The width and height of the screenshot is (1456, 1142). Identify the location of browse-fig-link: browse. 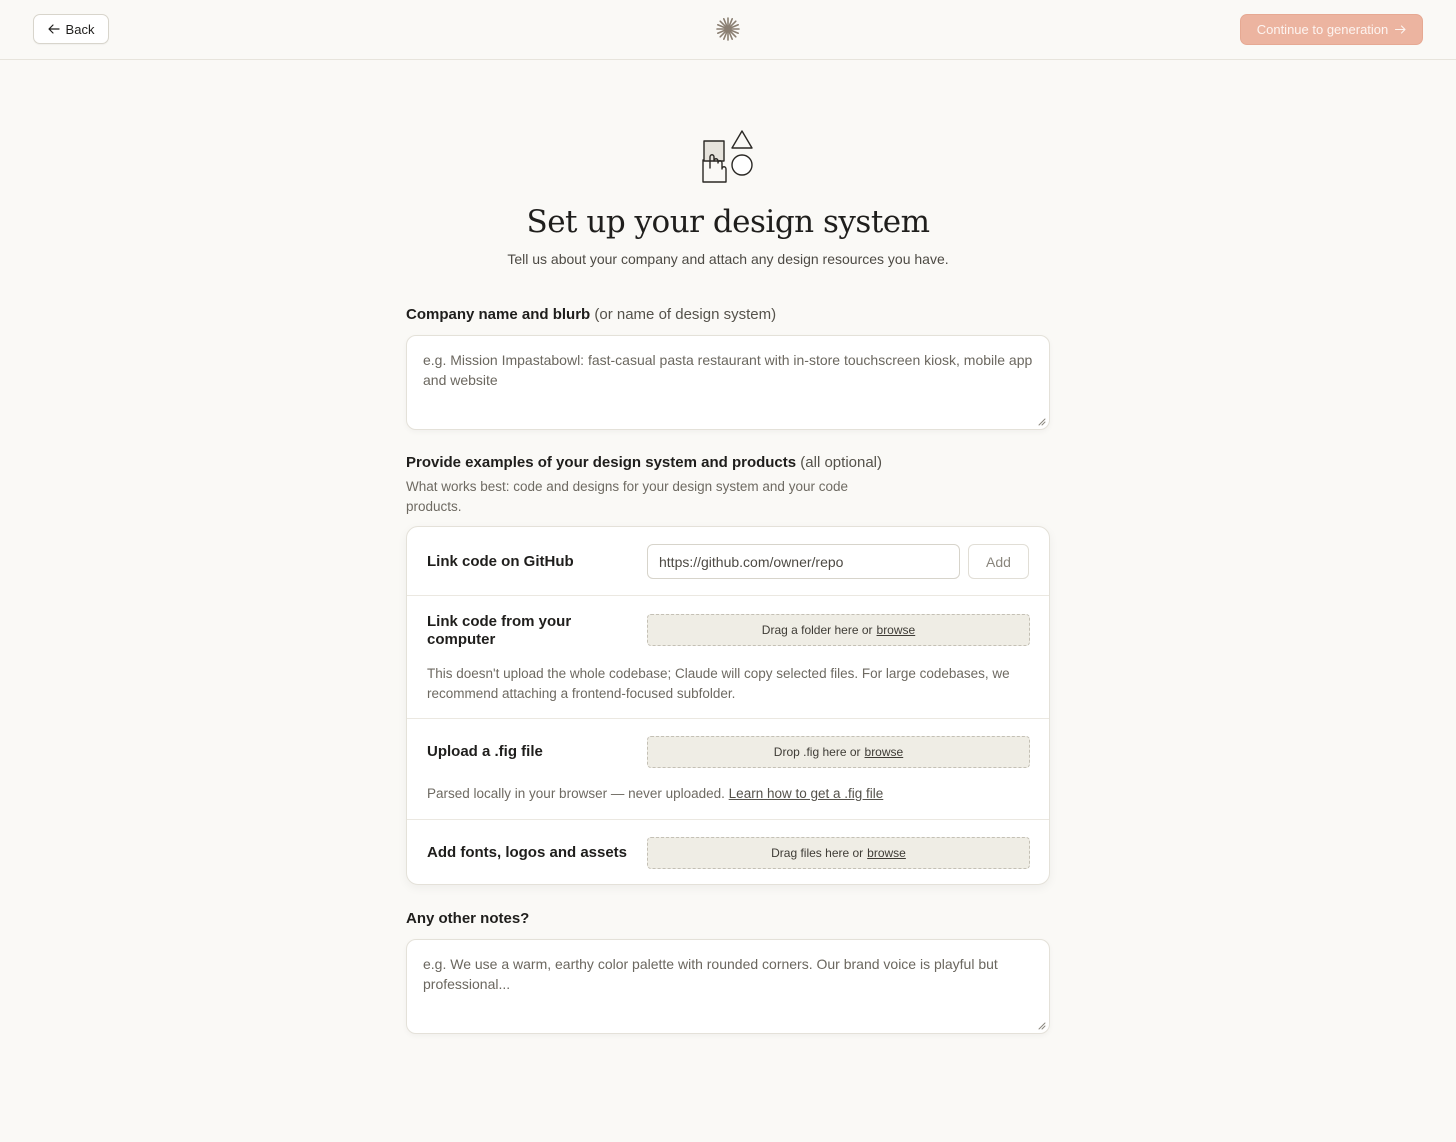
(884, 752).